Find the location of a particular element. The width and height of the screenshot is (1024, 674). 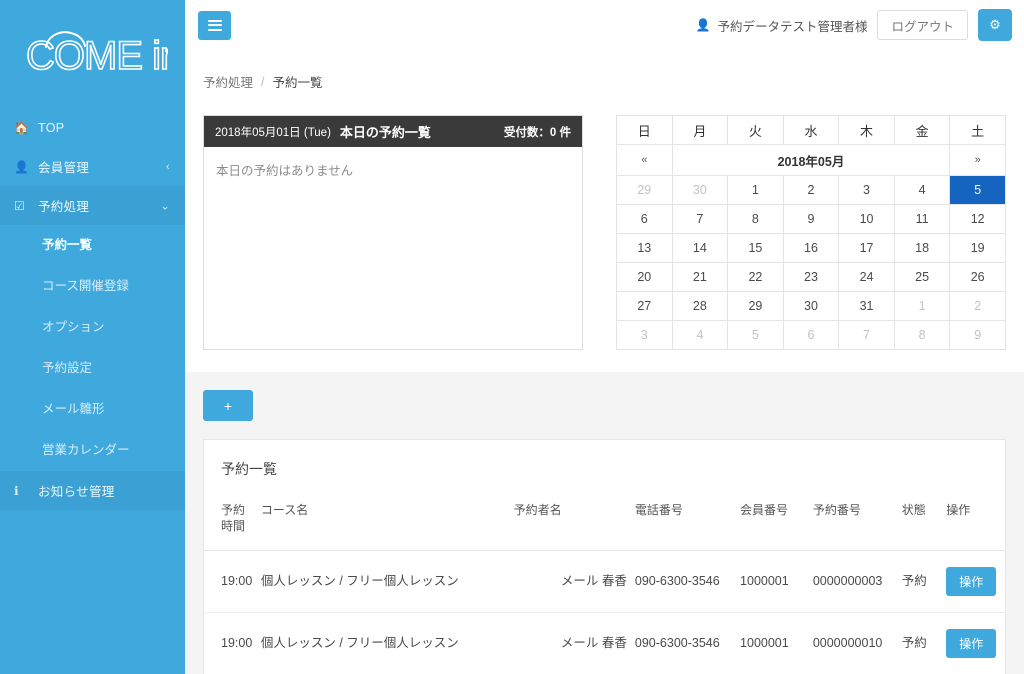

col-header-tel: 電話番号 is located at coordinates (683, 523).